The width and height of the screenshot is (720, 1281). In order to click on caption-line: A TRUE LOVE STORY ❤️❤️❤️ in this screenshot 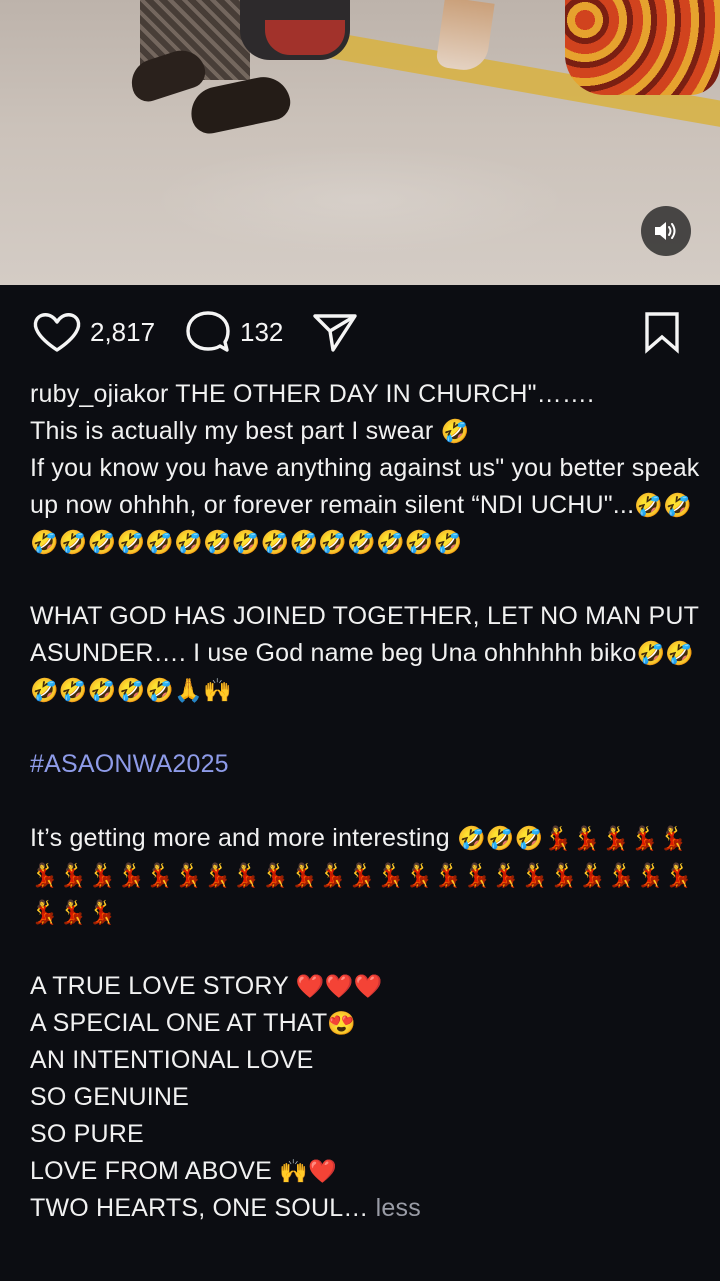, I will do `click(365, 986)`.